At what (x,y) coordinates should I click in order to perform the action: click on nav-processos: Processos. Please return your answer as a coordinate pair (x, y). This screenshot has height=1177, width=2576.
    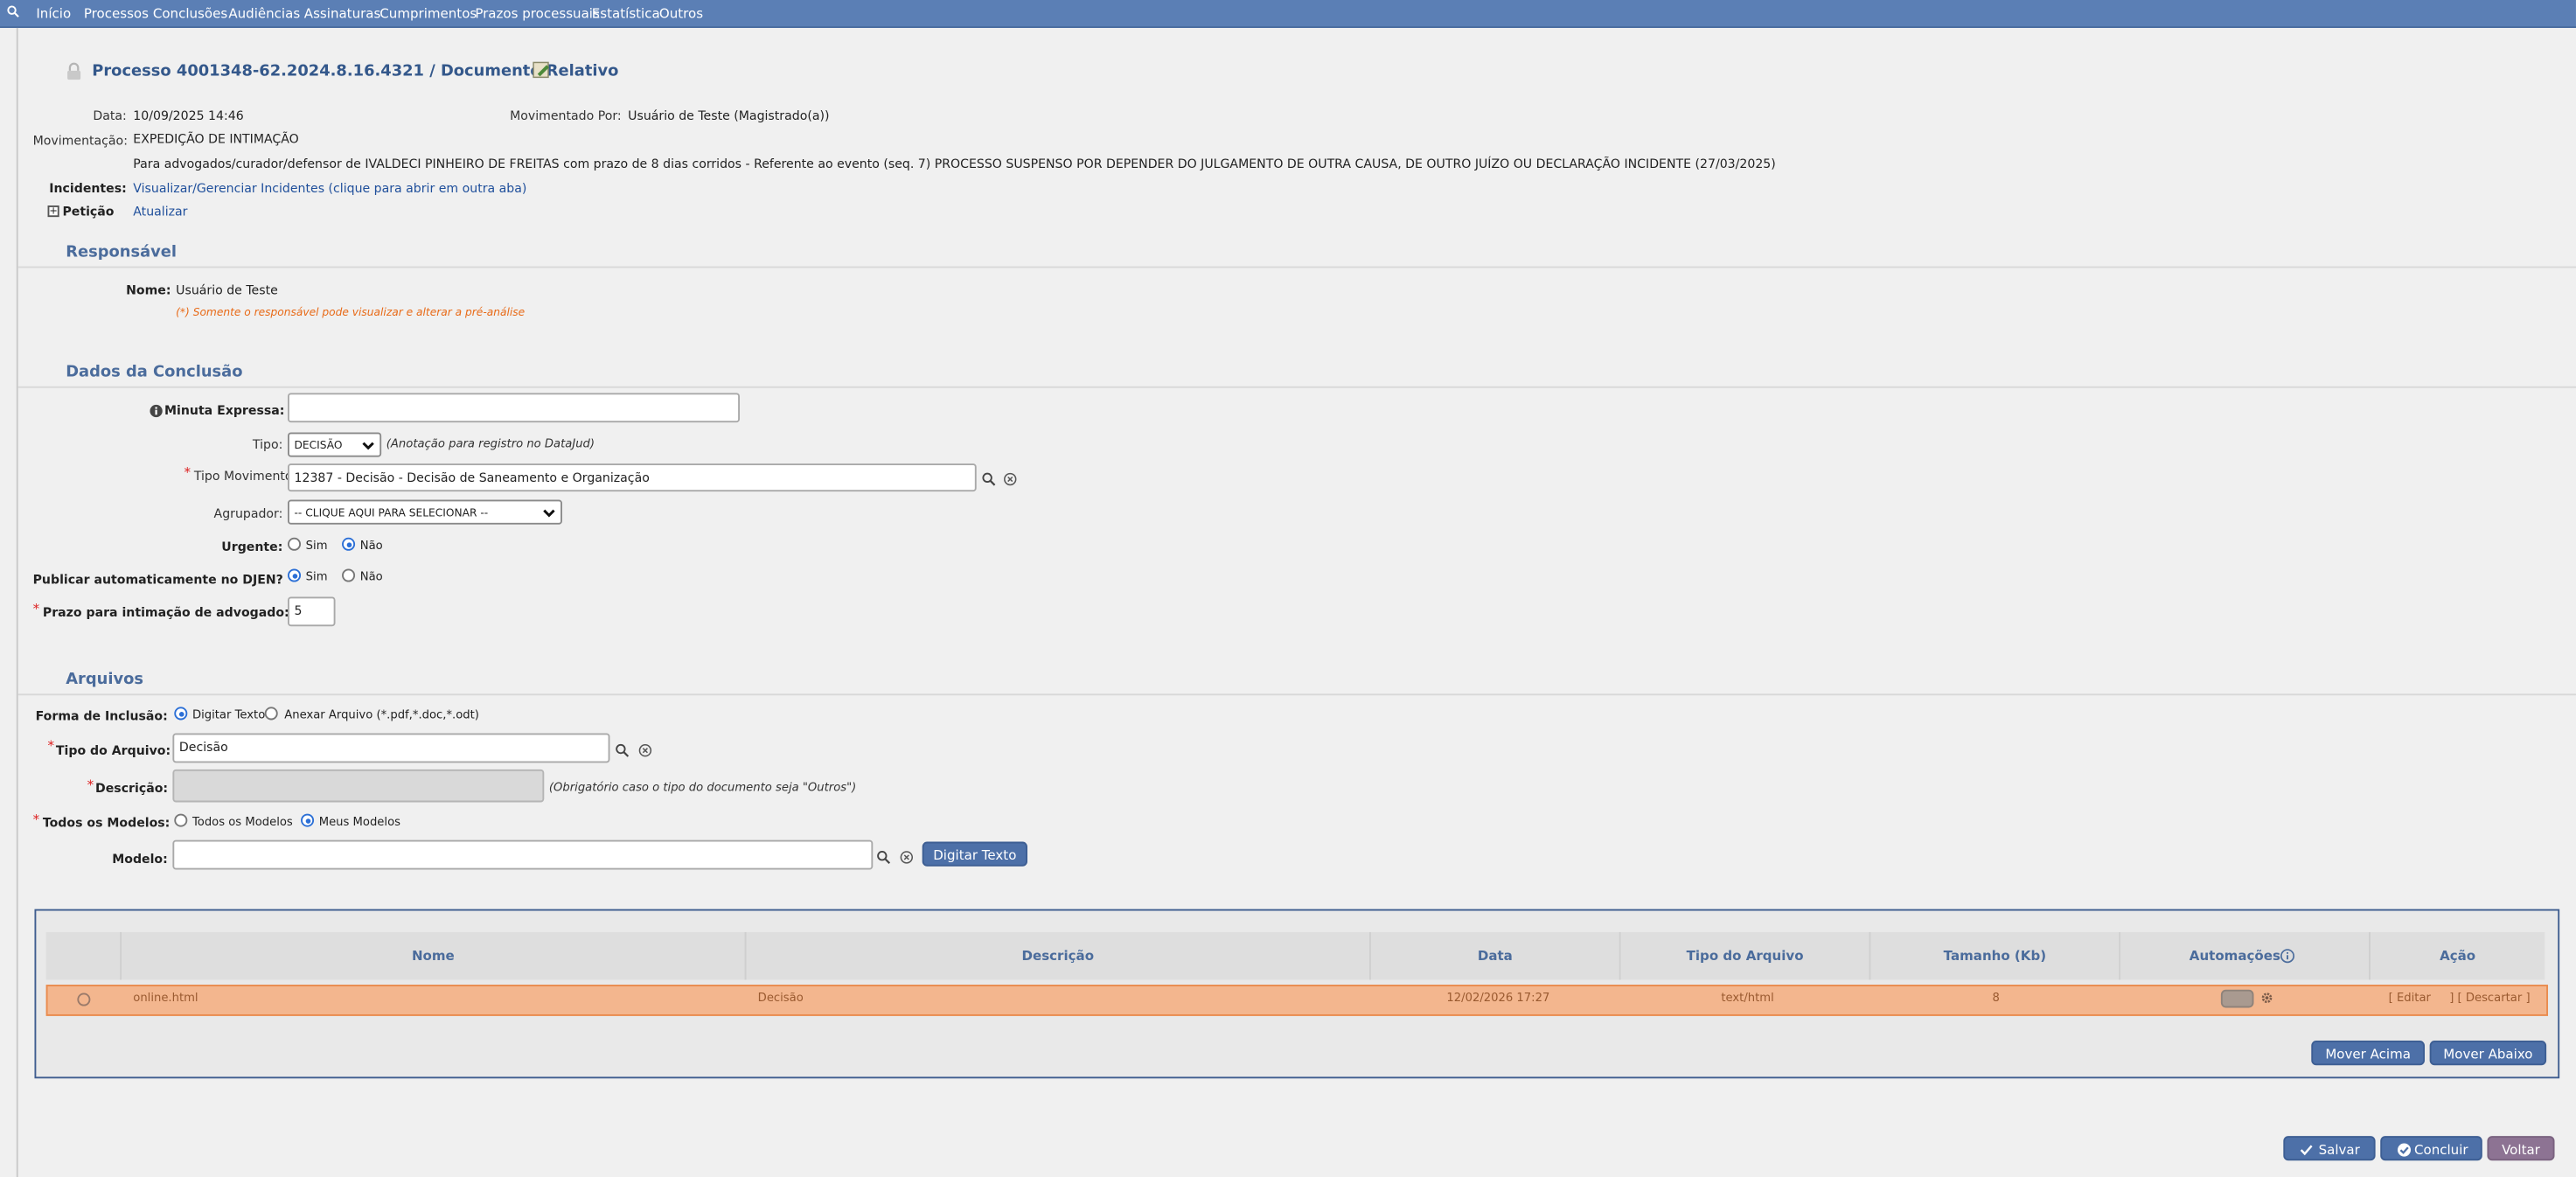
    Looking at the image, I should click on (116, 15).